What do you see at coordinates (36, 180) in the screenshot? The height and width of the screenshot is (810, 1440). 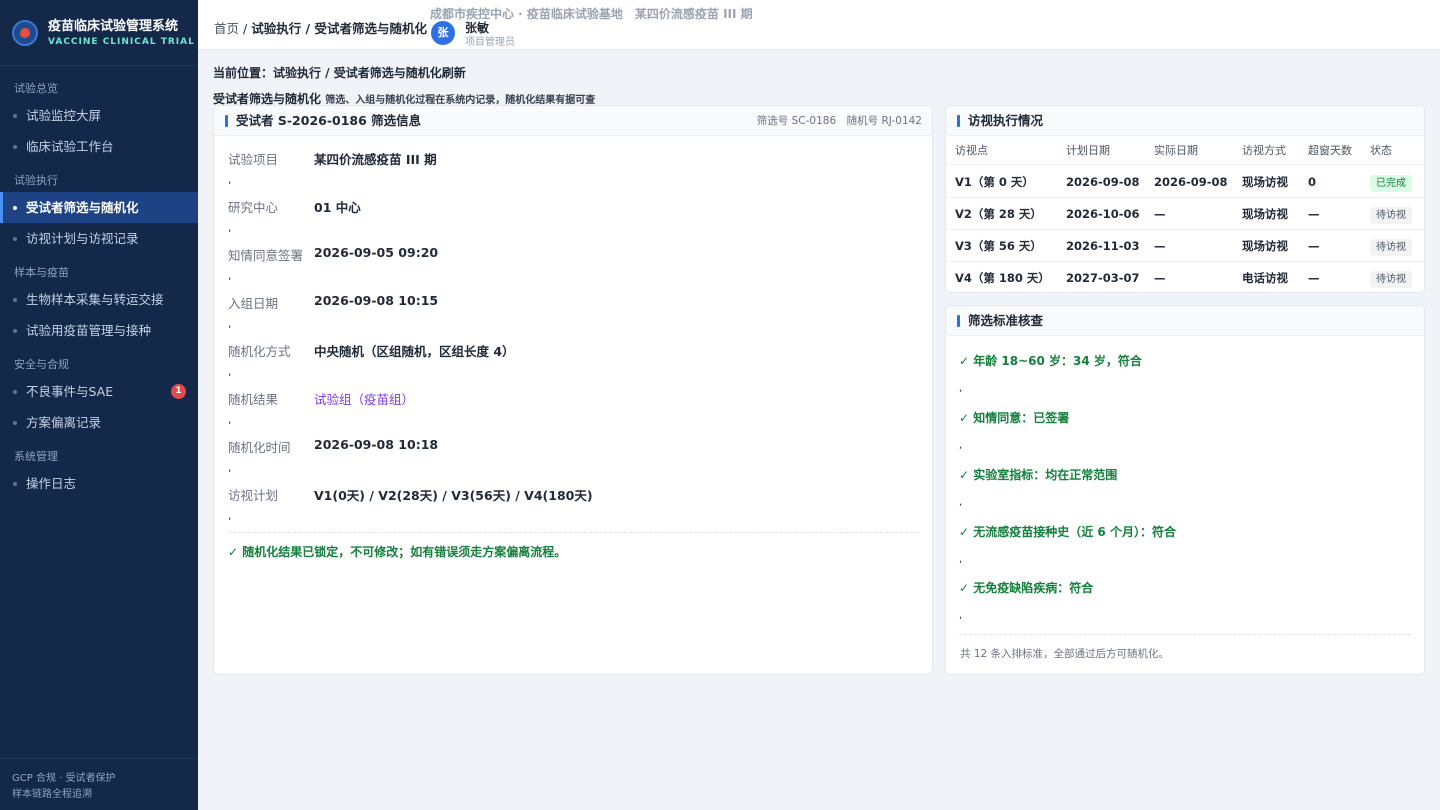 I see `nav-group-execution: 试验执行` at bounding box center [36, 180].